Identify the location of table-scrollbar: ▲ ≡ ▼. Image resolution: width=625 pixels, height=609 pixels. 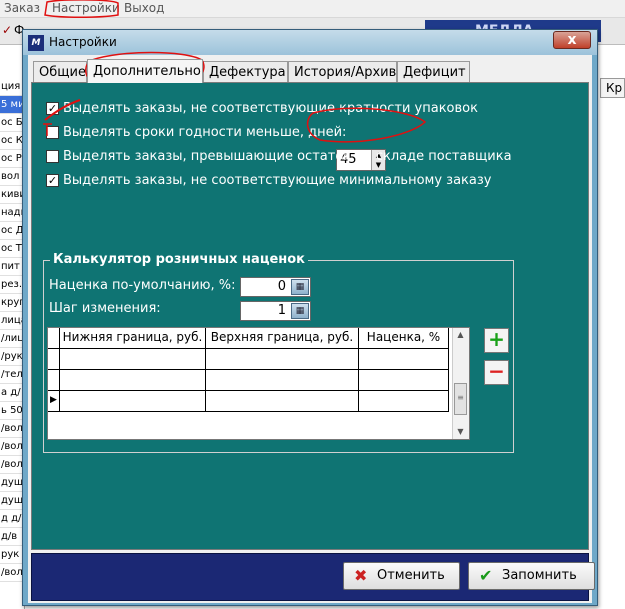
(460, 383).